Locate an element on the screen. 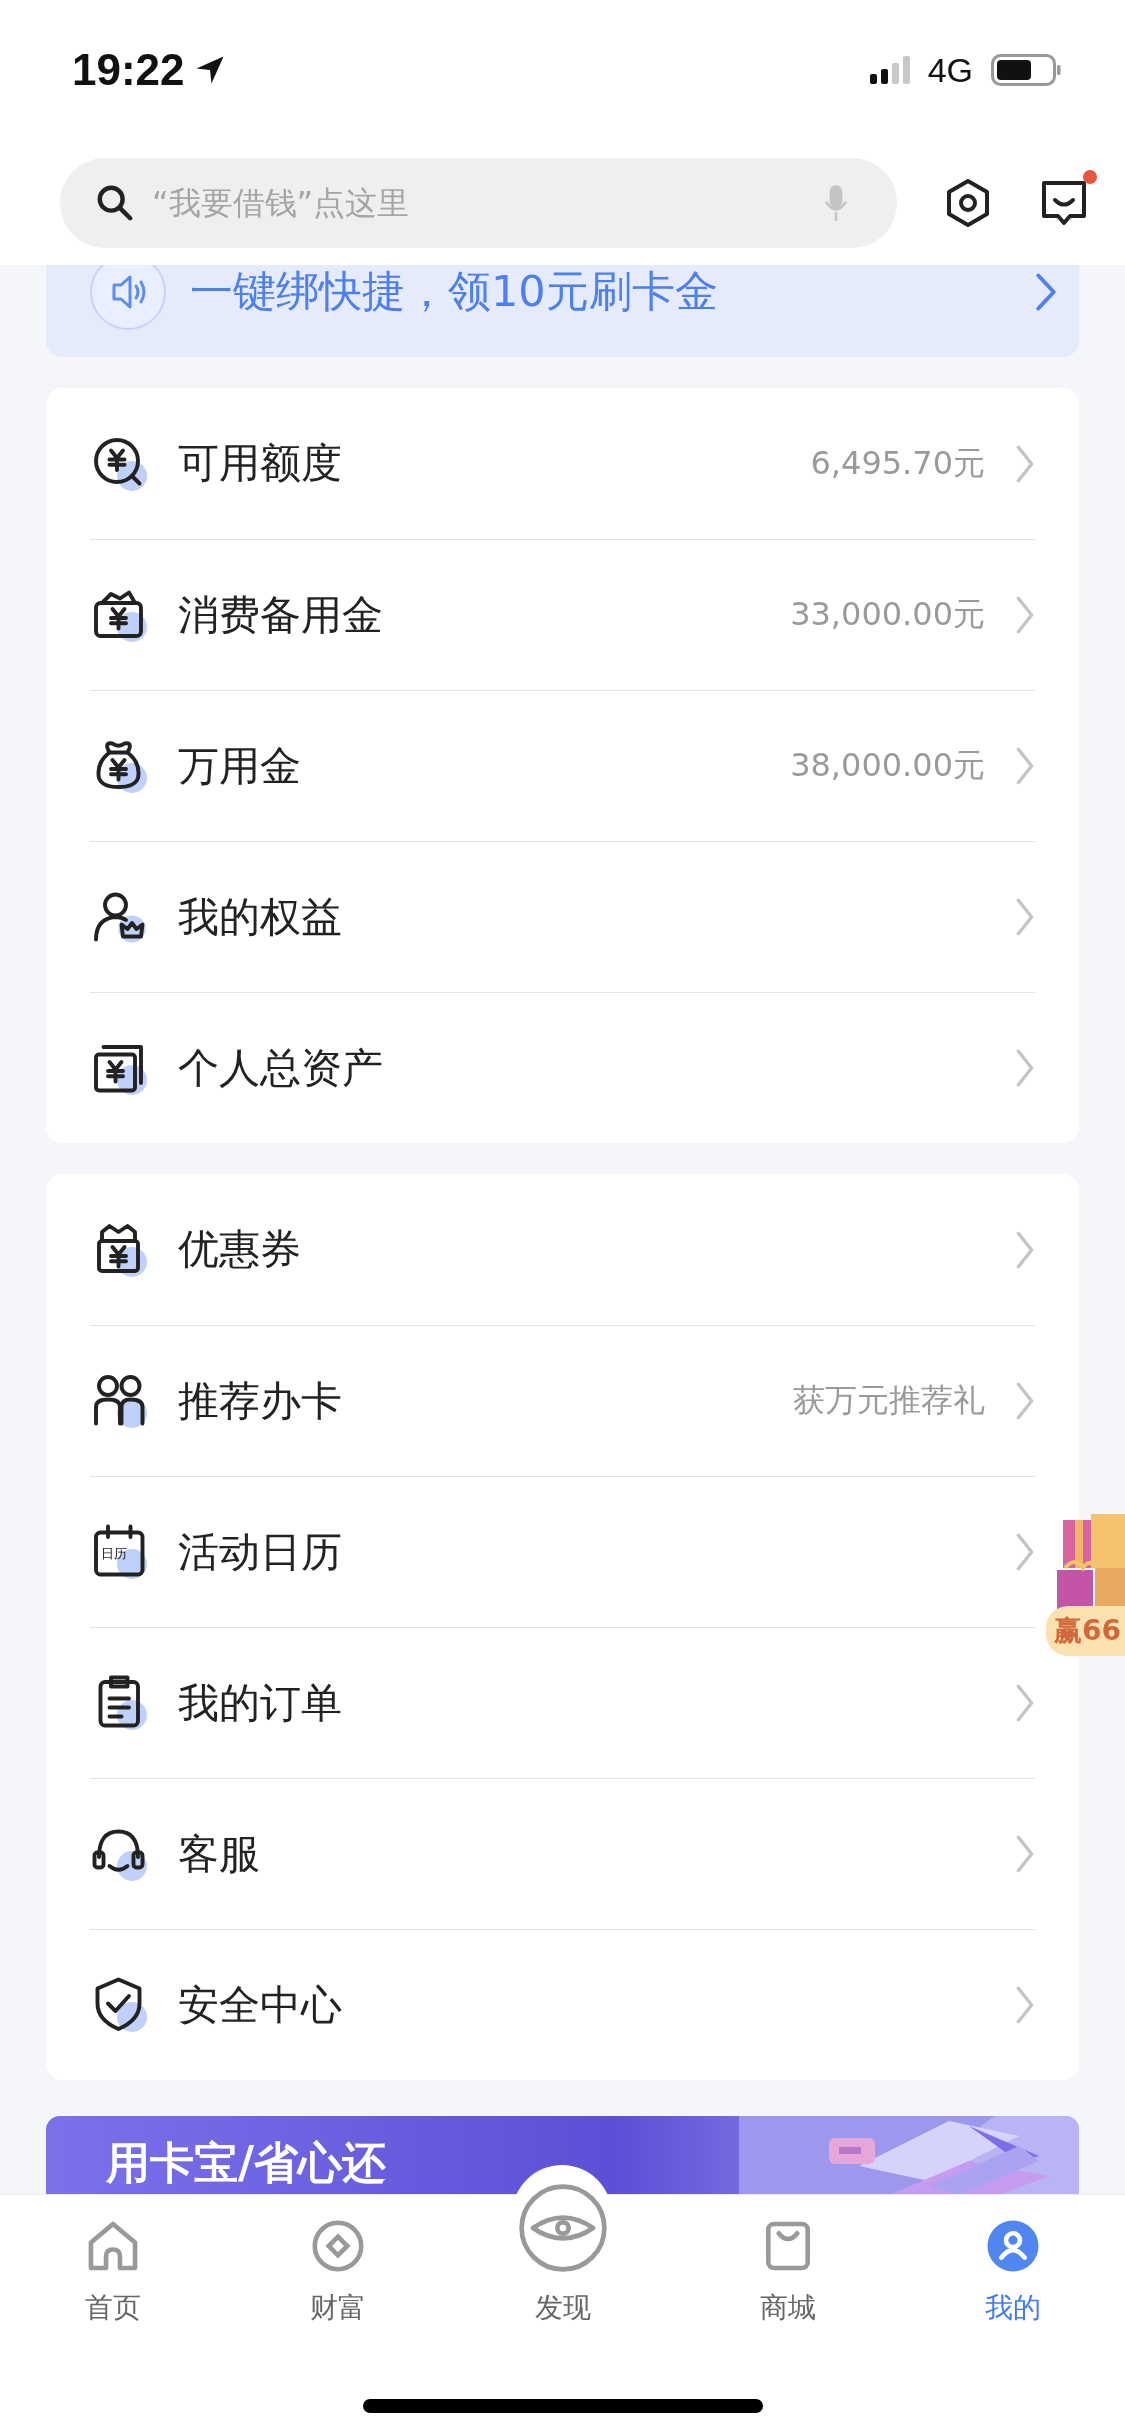 The height and width of the screenshot is (2435, 1125). item-value: 38,000.00元 is located at coordinates (887, 765).